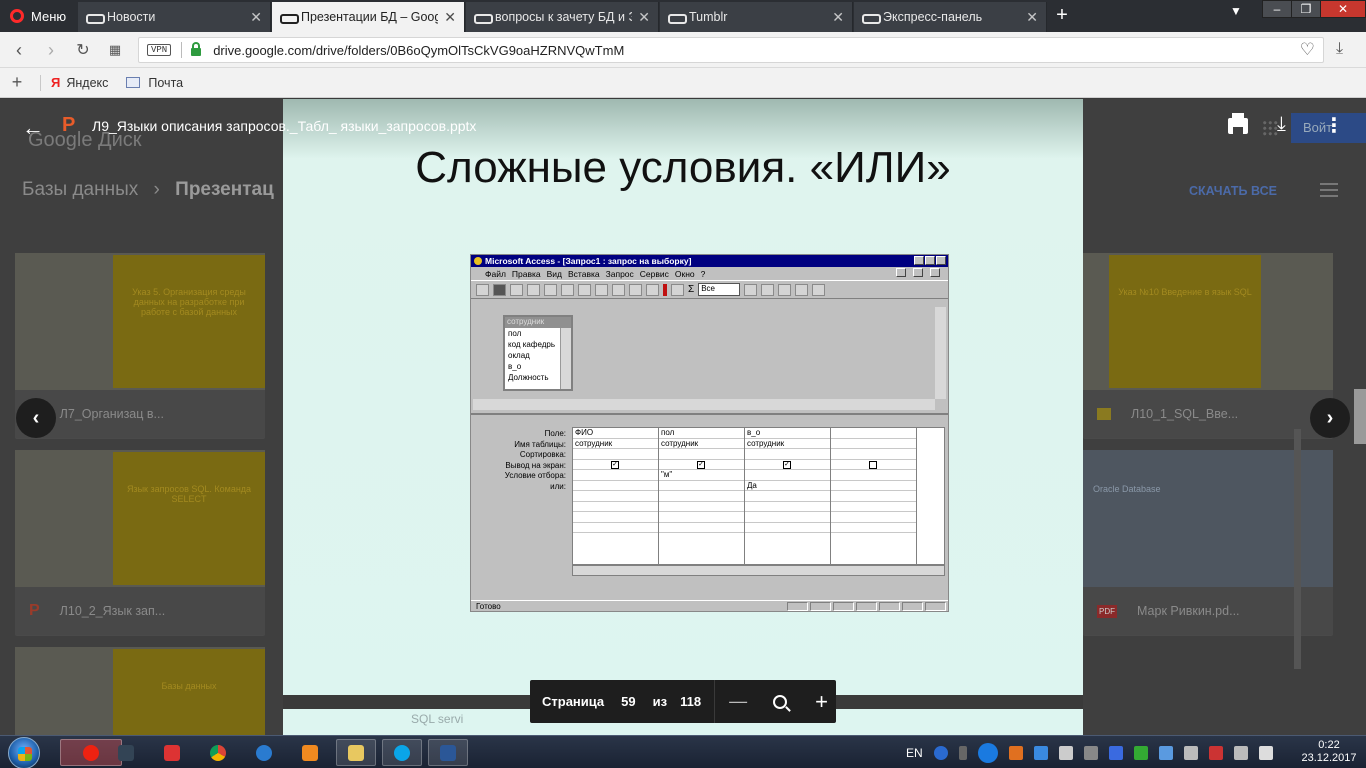  I want to click on usb-icon, so click(1240, 752).